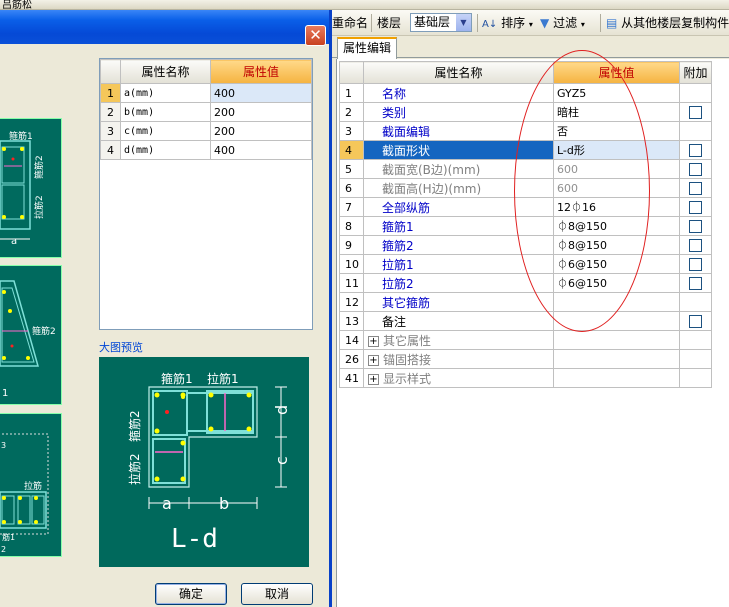 The height and width of the screenshot is (607, 729). Describe the element at coordinates (458, 378) in the screenshot. I see `prop-group-name: + 显示样式` at that location.